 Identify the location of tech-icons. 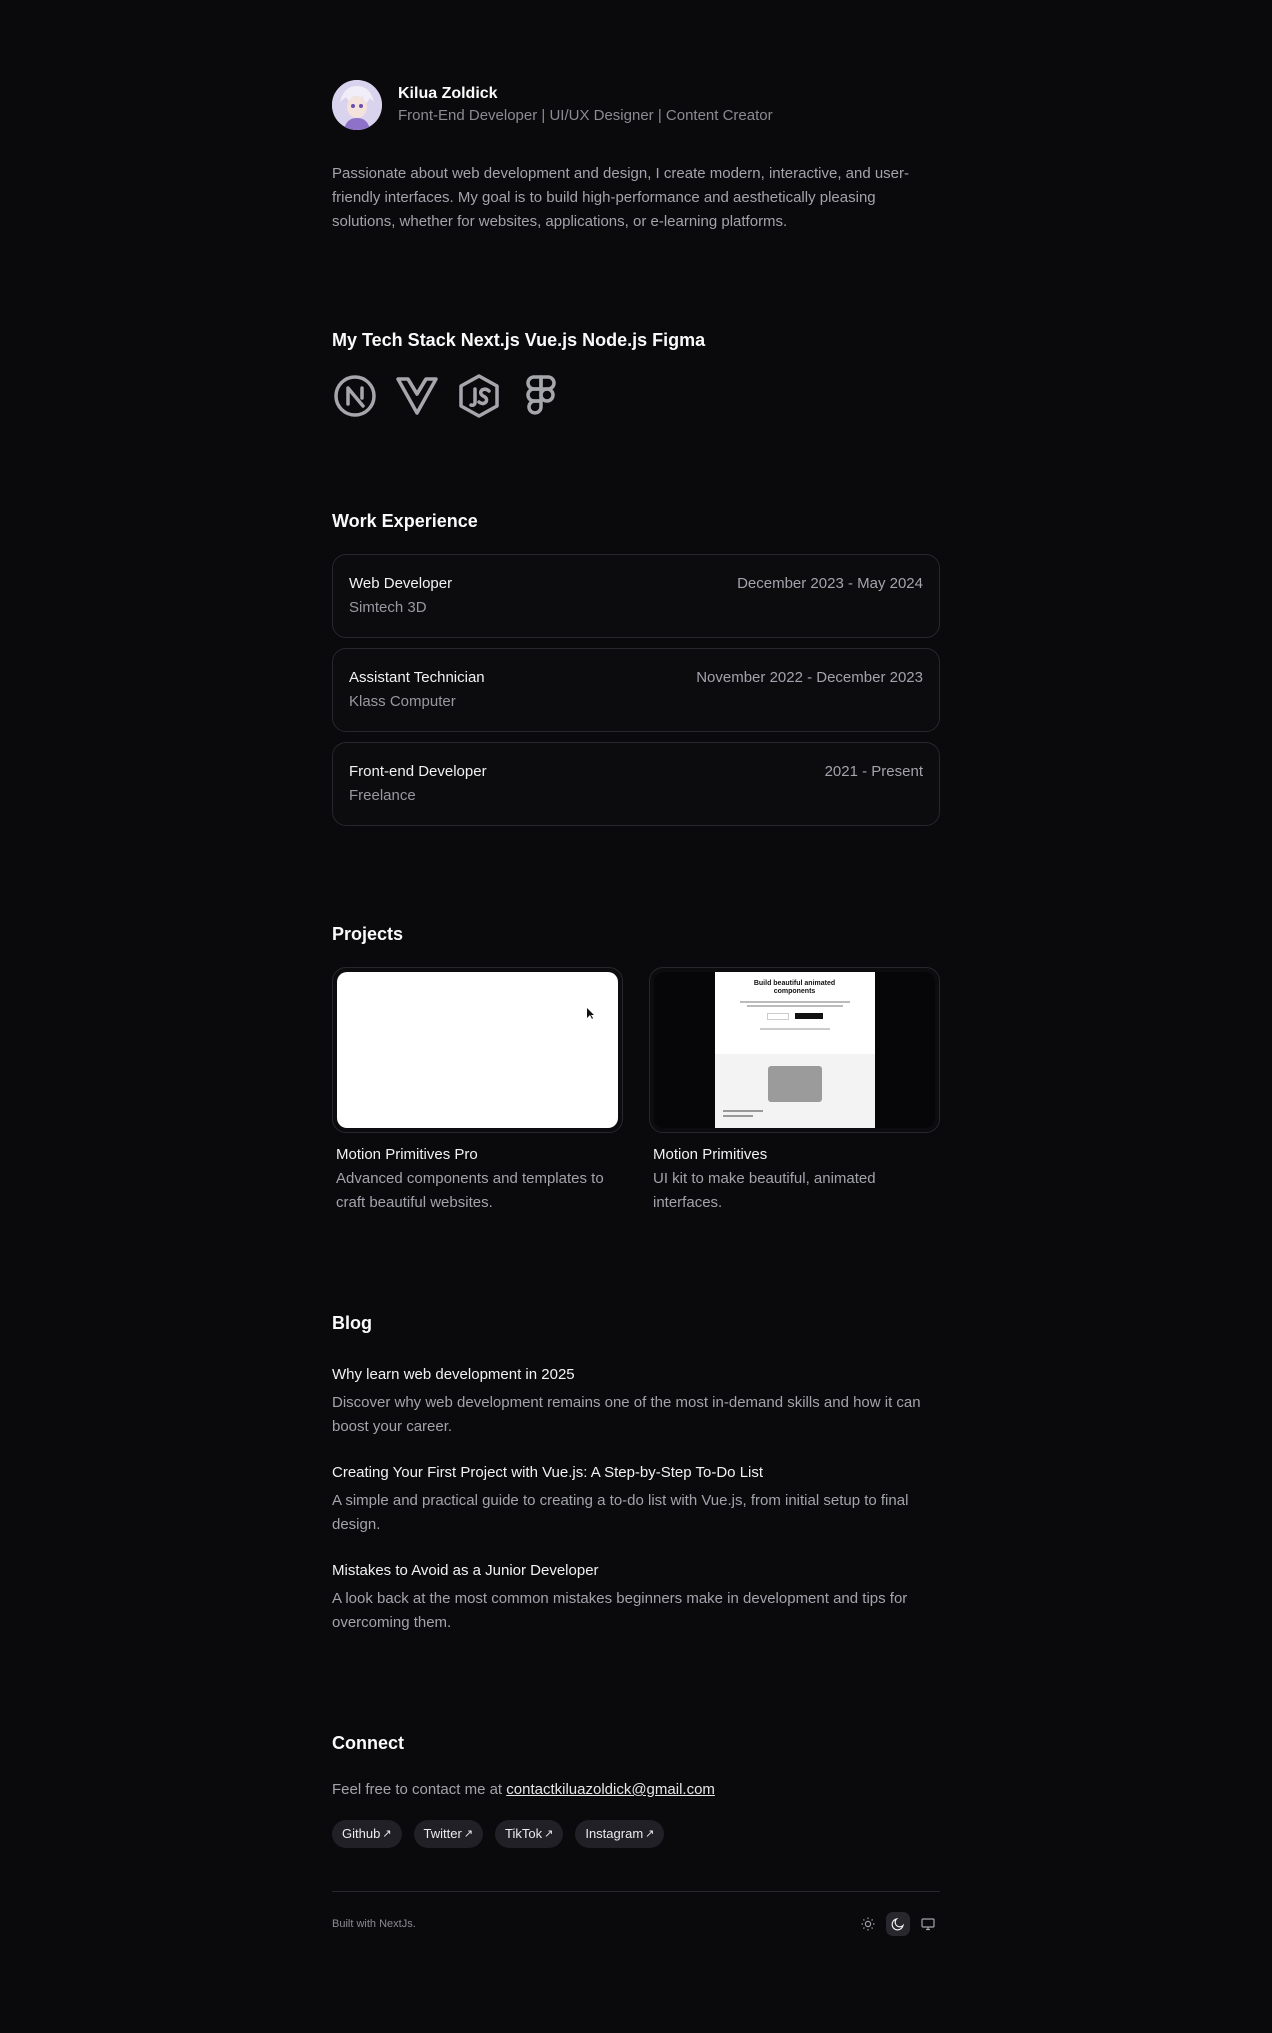
(636, 396).